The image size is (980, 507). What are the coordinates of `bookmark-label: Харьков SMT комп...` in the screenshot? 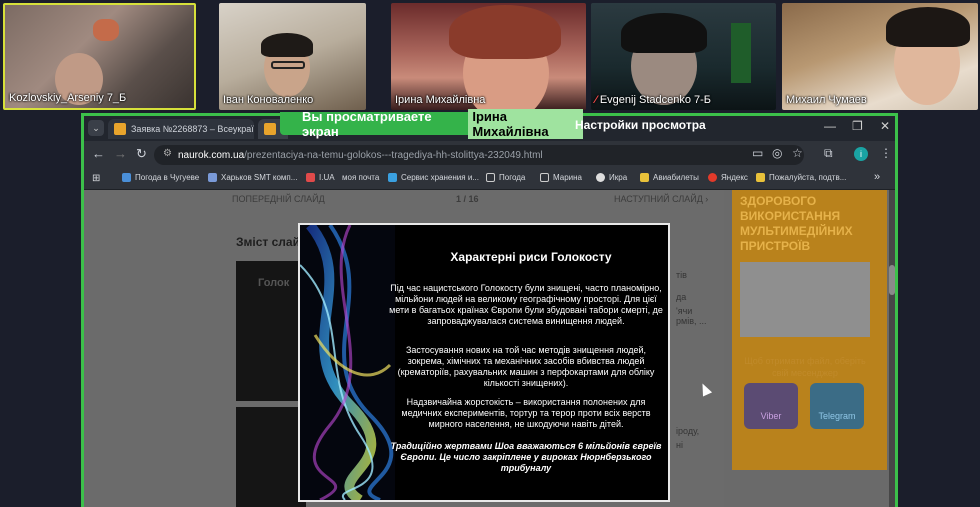 It's located at (259, 177).